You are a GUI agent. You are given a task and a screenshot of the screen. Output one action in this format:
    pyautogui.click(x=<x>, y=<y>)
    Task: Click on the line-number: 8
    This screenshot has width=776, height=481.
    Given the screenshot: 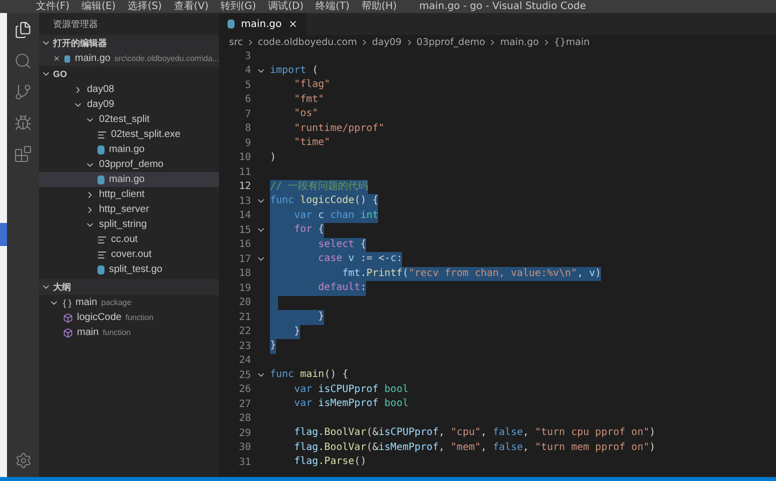 What is the action you would take?
    pyautogui.click(x=247, y=128)
    